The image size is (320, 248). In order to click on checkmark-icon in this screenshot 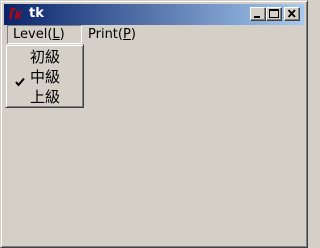, I will do `click(20, 79)`.